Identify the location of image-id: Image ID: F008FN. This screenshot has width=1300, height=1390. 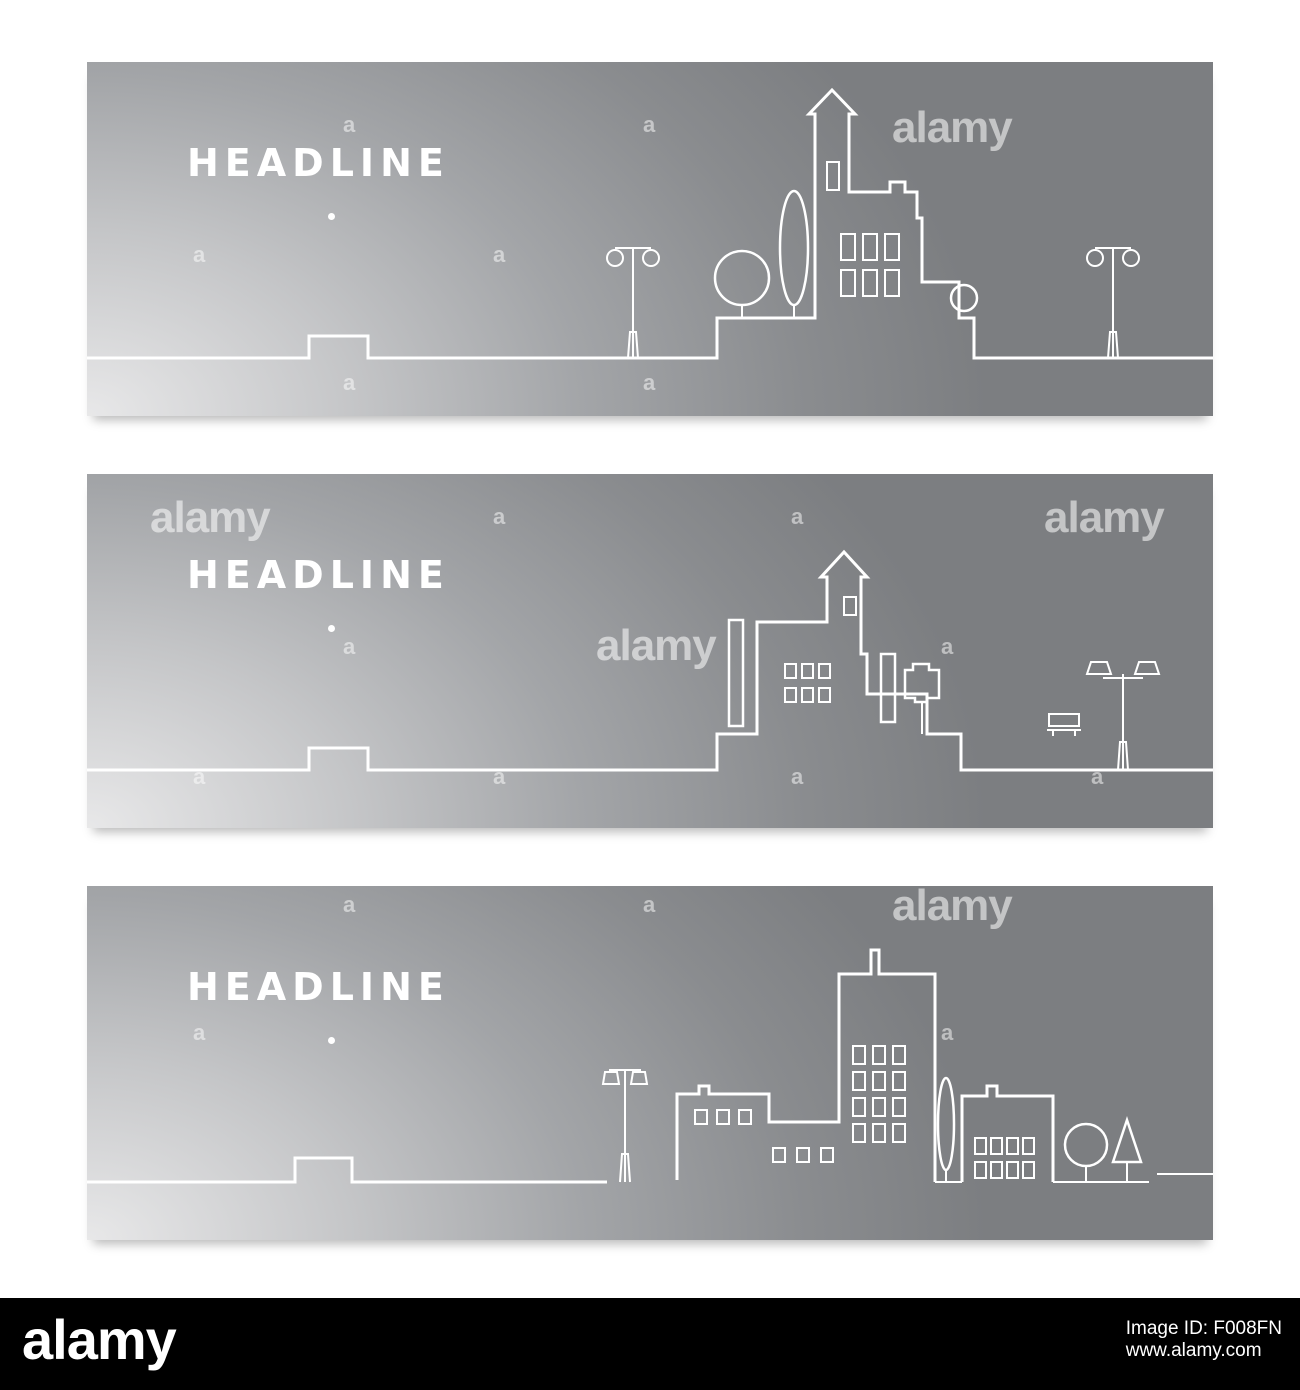
(1203, 1328).